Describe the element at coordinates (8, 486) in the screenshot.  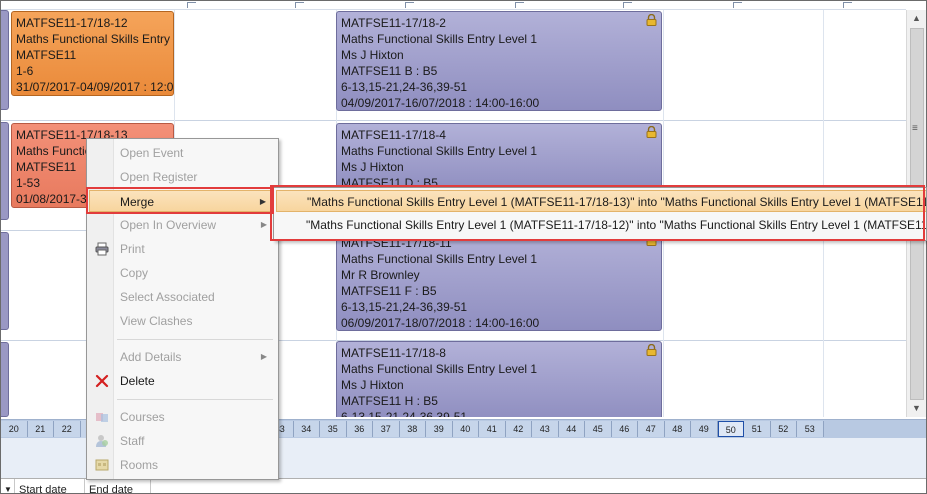
I see `expand-arrow-icon: ▼` at that location.